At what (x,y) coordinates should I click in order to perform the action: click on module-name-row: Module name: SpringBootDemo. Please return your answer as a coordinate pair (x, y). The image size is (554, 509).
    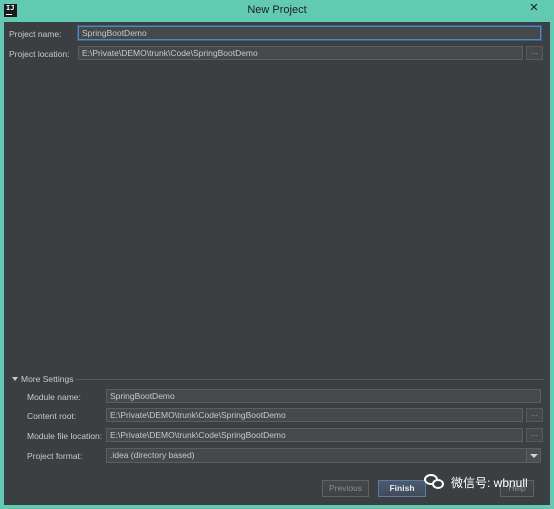
    Looking at the image, I should click on (277, 397).